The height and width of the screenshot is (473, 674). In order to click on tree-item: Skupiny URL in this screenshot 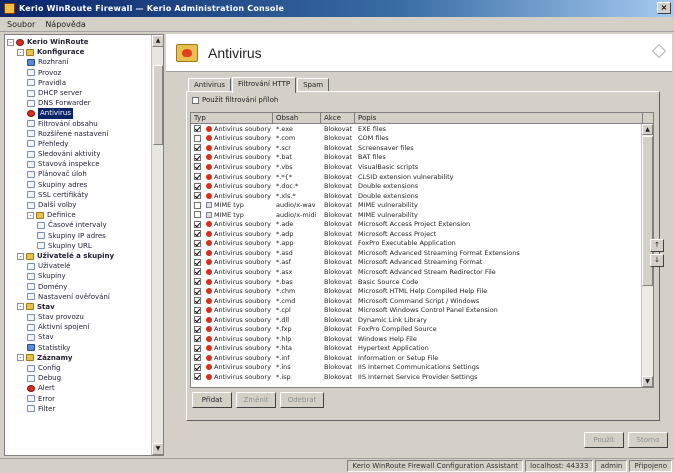, I will do `click(85, 246)`.